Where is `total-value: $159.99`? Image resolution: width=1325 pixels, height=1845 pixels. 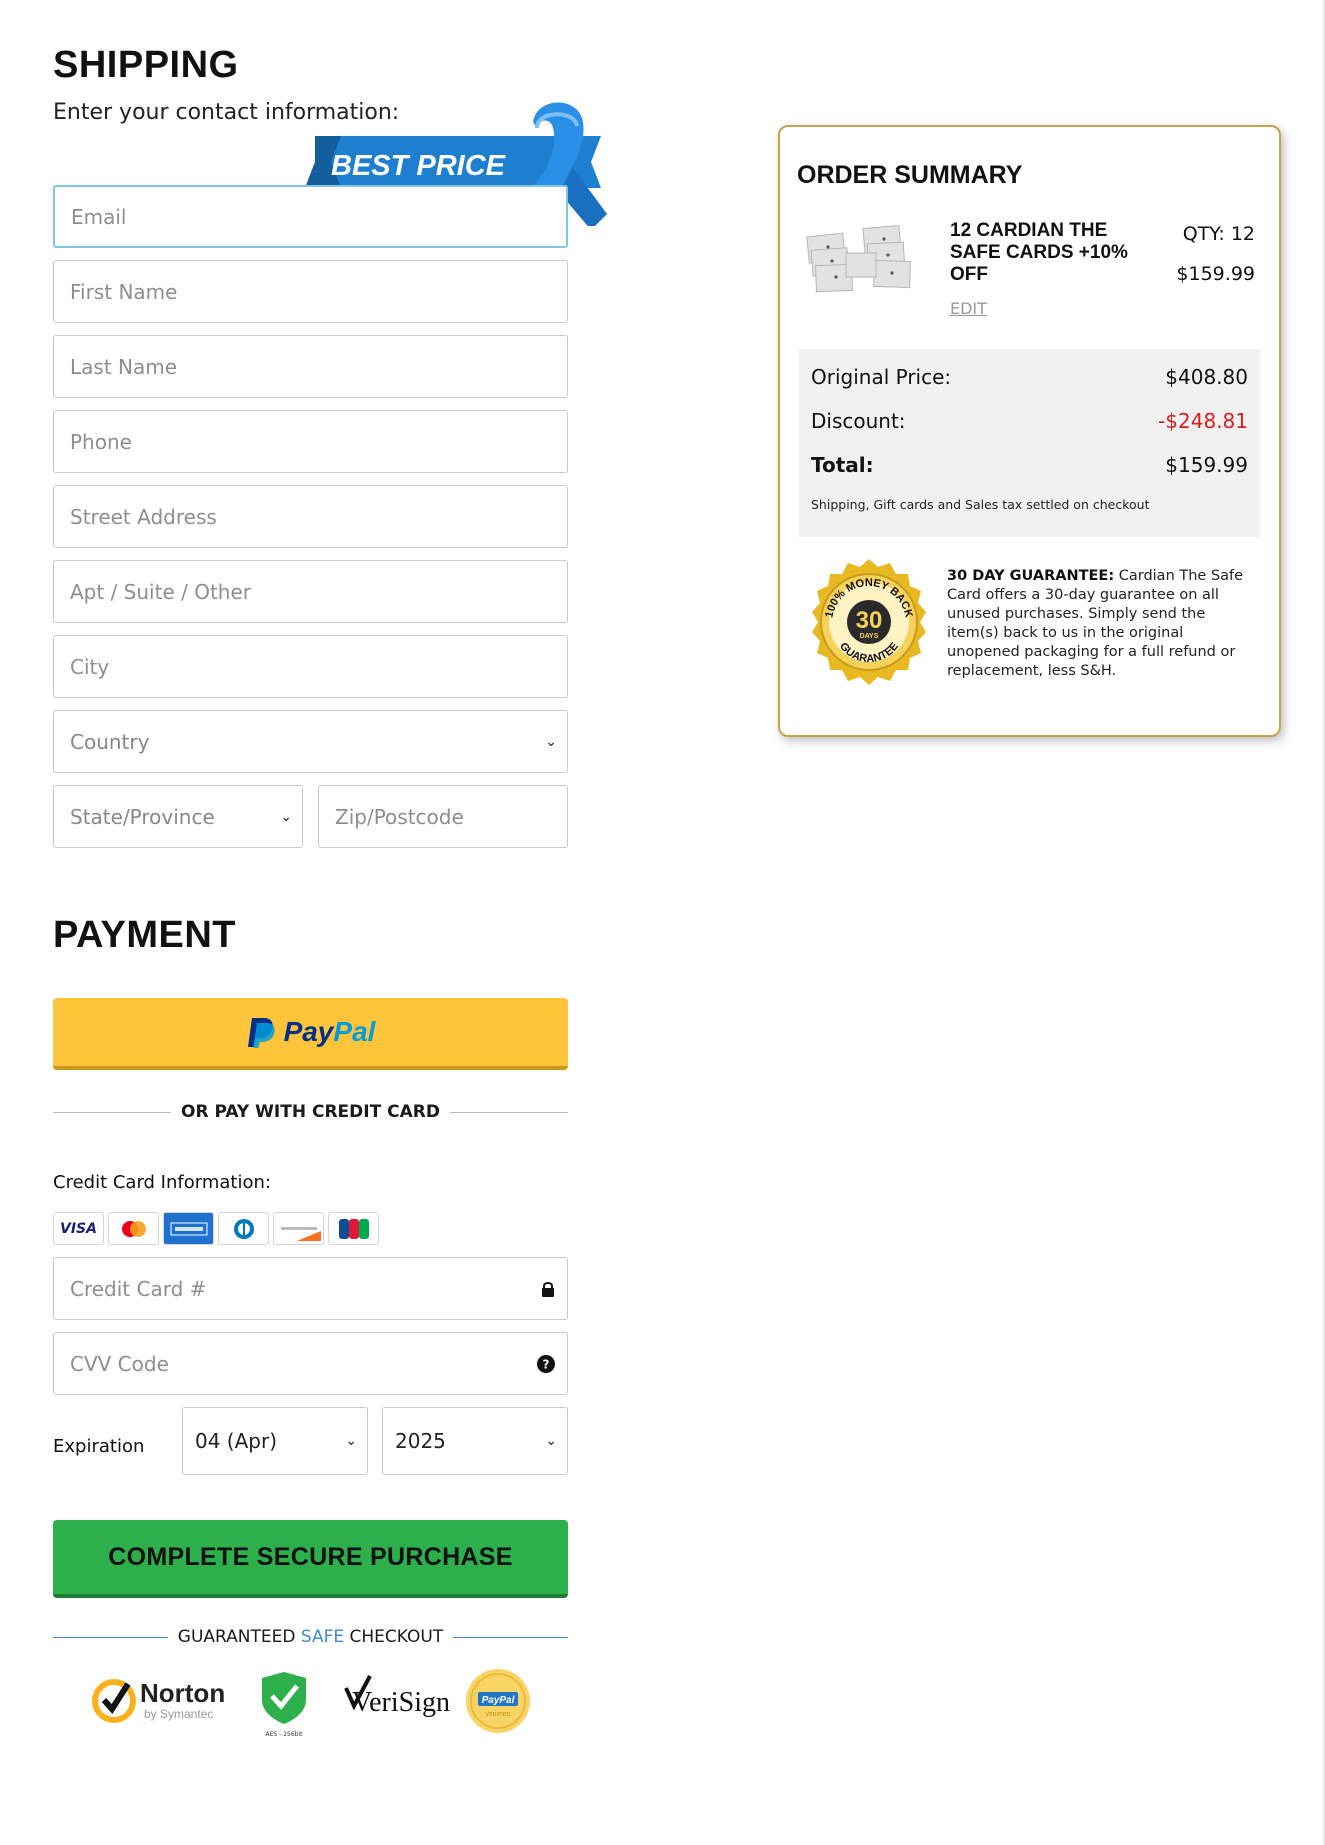 total-value: $159.99 is located at coordinates (1206, 465).